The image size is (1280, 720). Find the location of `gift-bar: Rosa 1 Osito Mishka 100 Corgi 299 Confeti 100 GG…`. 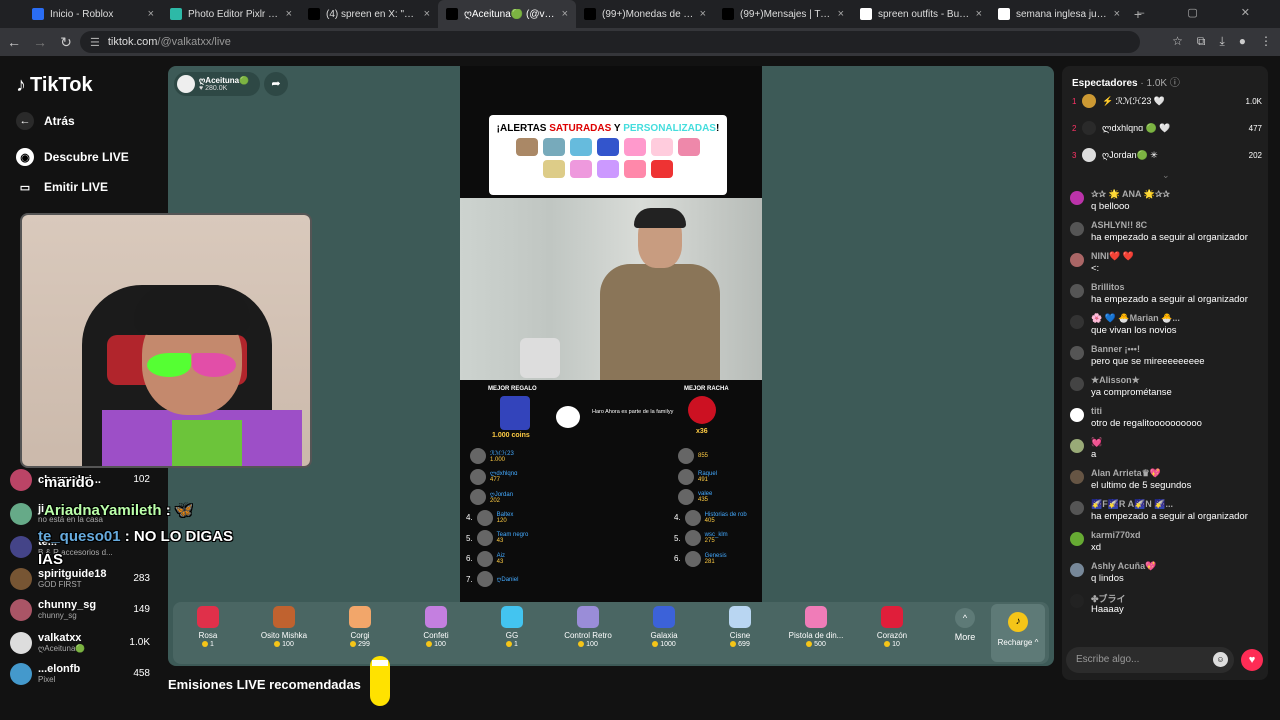

gift-bar: Rosa 1 Osito Mishka 100 Corgi 299 Confeti 100 GG… is located at coordinates (611, 633).